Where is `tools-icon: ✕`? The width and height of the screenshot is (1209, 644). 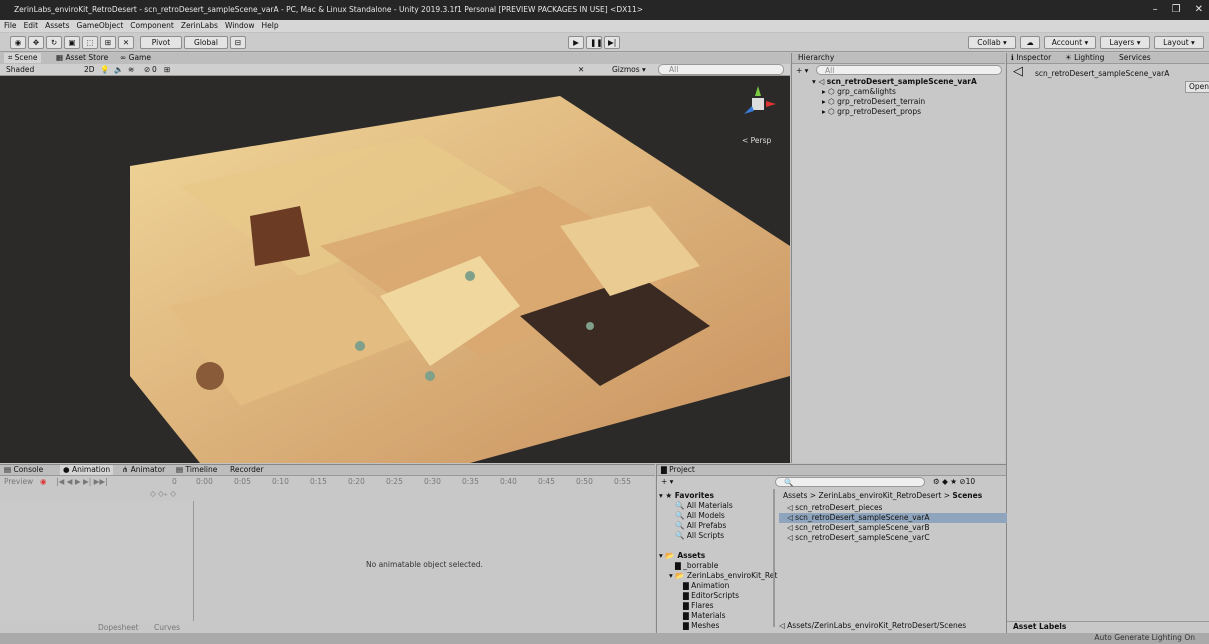
tools-icon: ✕ is located at coordinates (581, 70).